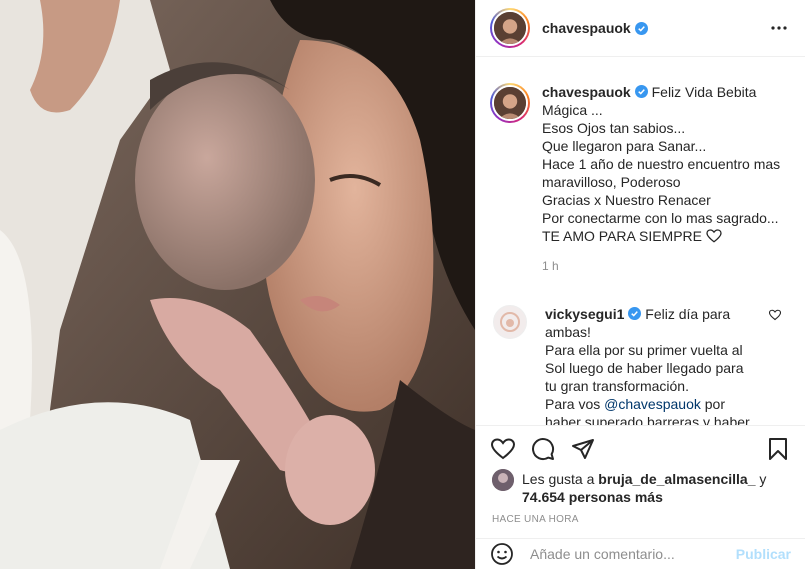 This screenshot has height=569, width=805. What do you see at coordinates (640, 448) in the screenshot?
I see `action-bar` at bounding box center [640, 448].